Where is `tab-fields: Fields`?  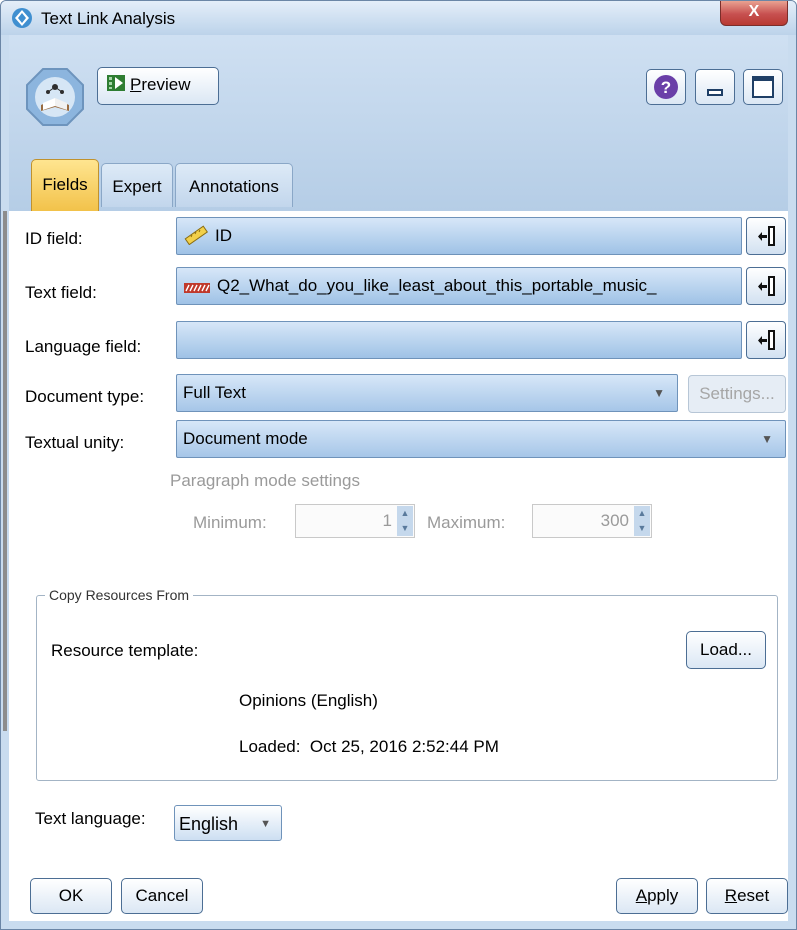
tab-fields: Fields is located at coordinates (65, 185).